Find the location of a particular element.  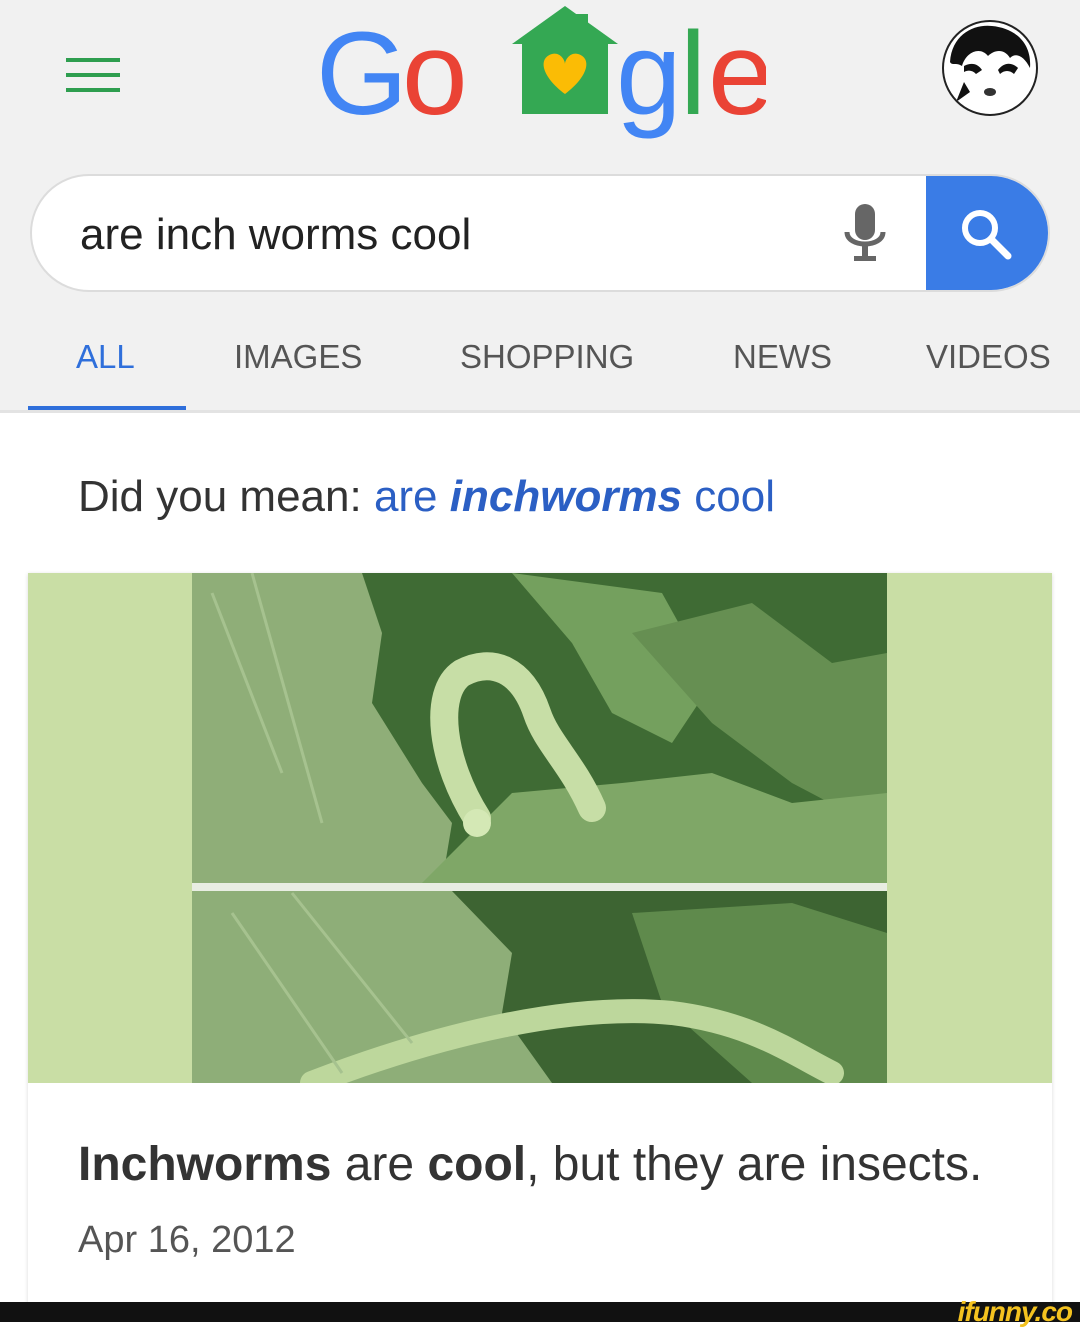

svg-text: e is located at coordinates (737, 74).